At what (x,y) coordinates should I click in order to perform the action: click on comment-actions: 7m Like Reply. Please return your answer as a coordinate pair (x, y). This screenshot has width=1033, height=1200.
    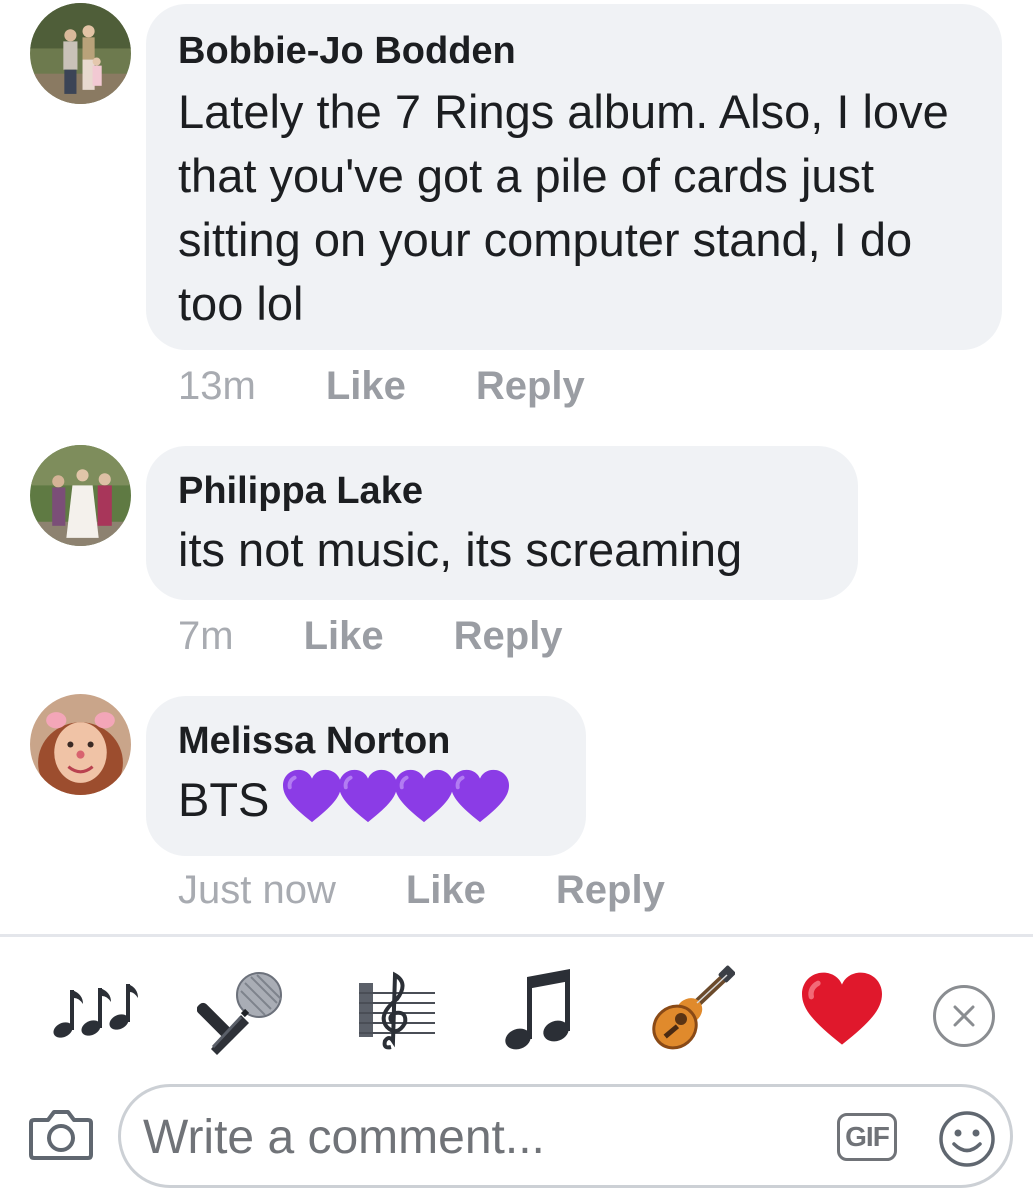
    Looking at the image, I should click on (405, 636).